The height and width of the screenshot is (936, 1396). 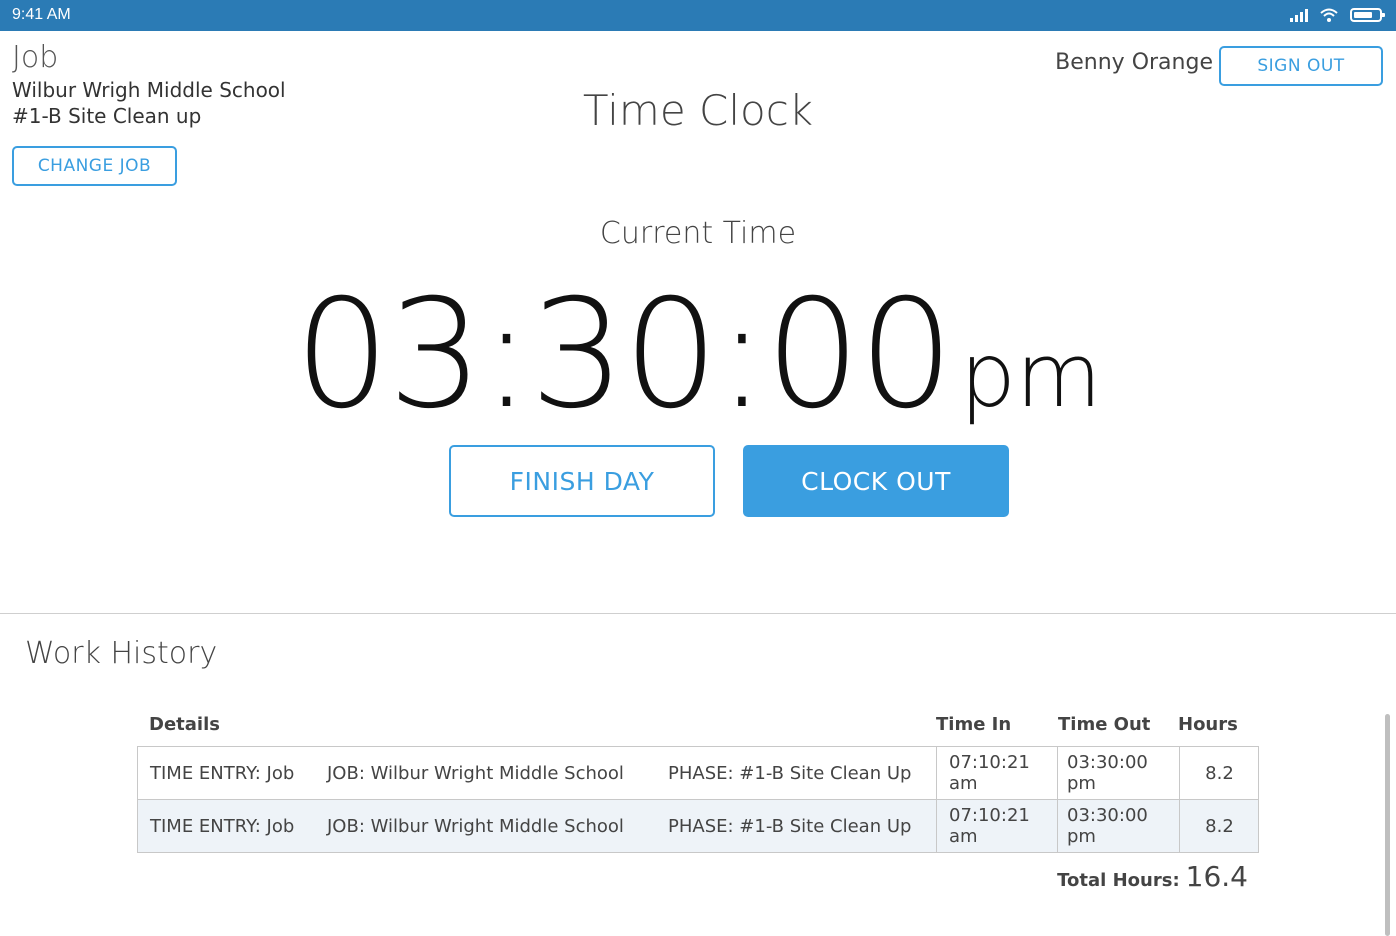 I want to click on column-header-time-in: Time In, so click(x=974, y=724).